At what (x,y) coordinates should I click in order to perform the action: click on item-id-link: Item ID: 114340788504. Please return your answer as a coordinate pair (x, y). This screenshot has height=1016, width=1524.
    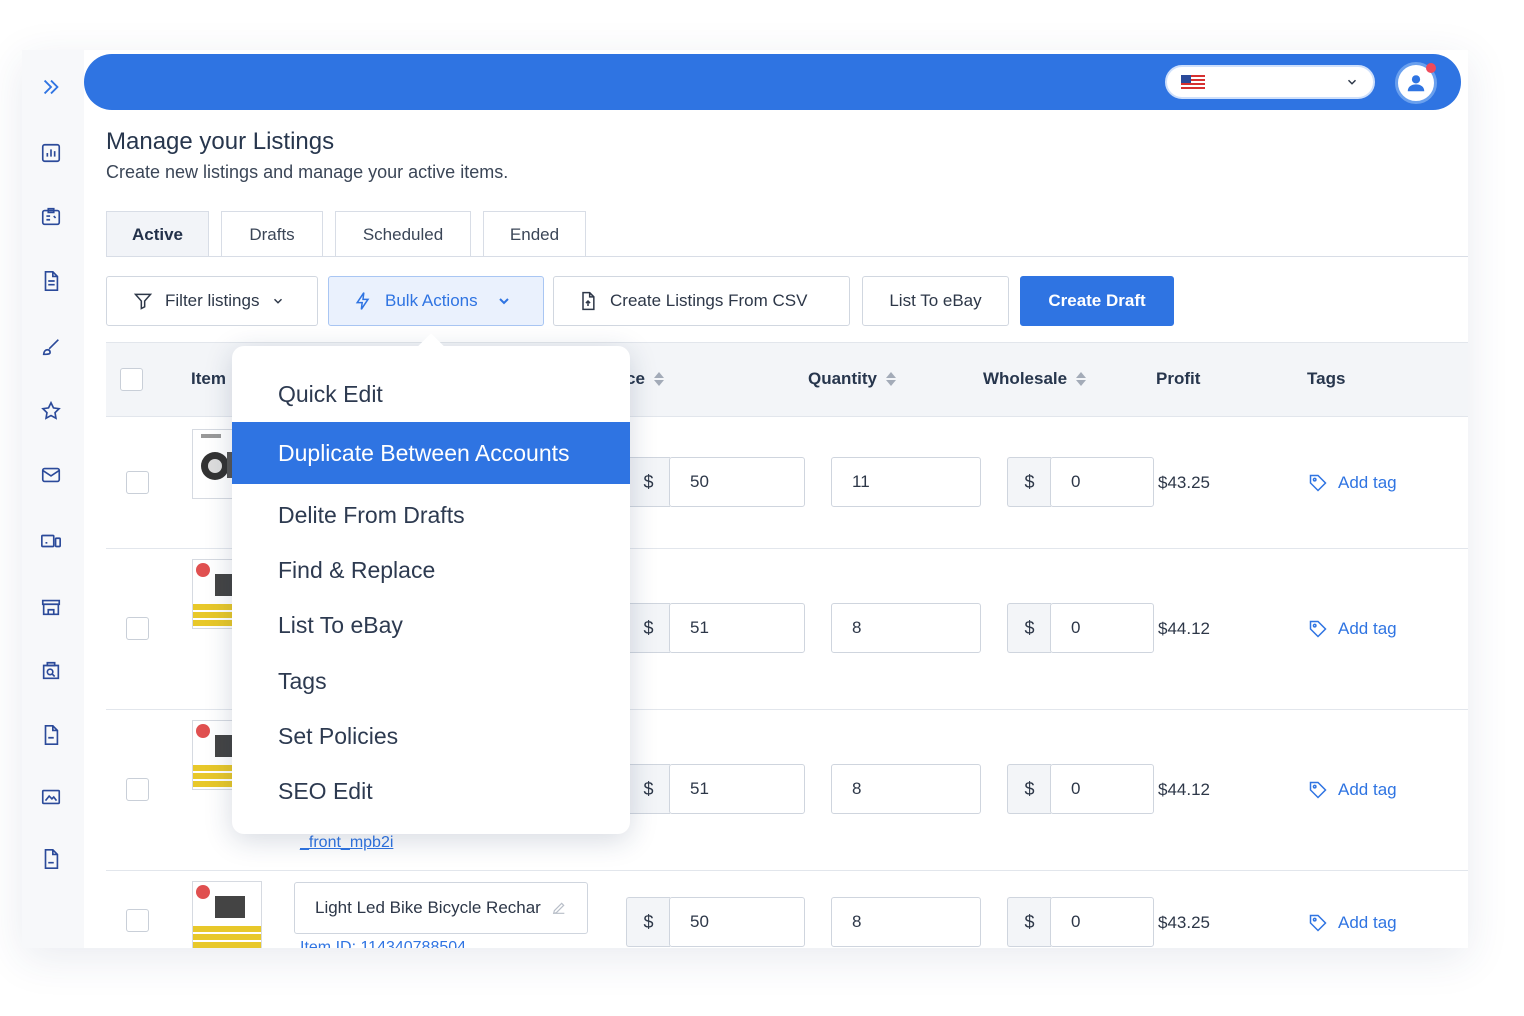
    Looking at the image, I should click on (383, 943).